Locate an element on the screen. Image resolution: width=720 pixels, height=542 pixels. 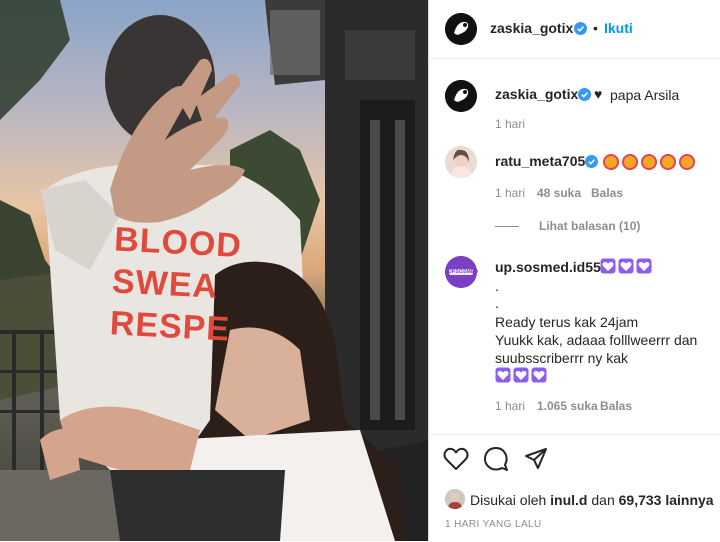
comment-bubble-icon is located at coordinates (496, 459).